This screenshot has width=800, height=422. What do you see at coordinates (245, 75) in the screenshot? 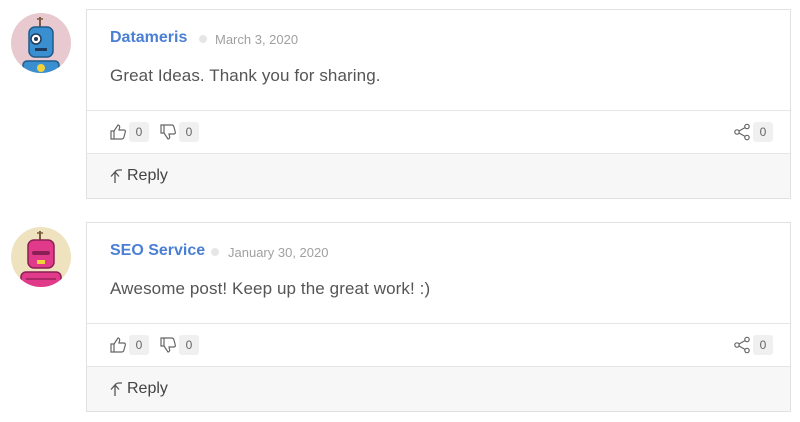
I see `comment-text: Great Ideas. Thank you for sharing.` at bounding box center [245, 75].